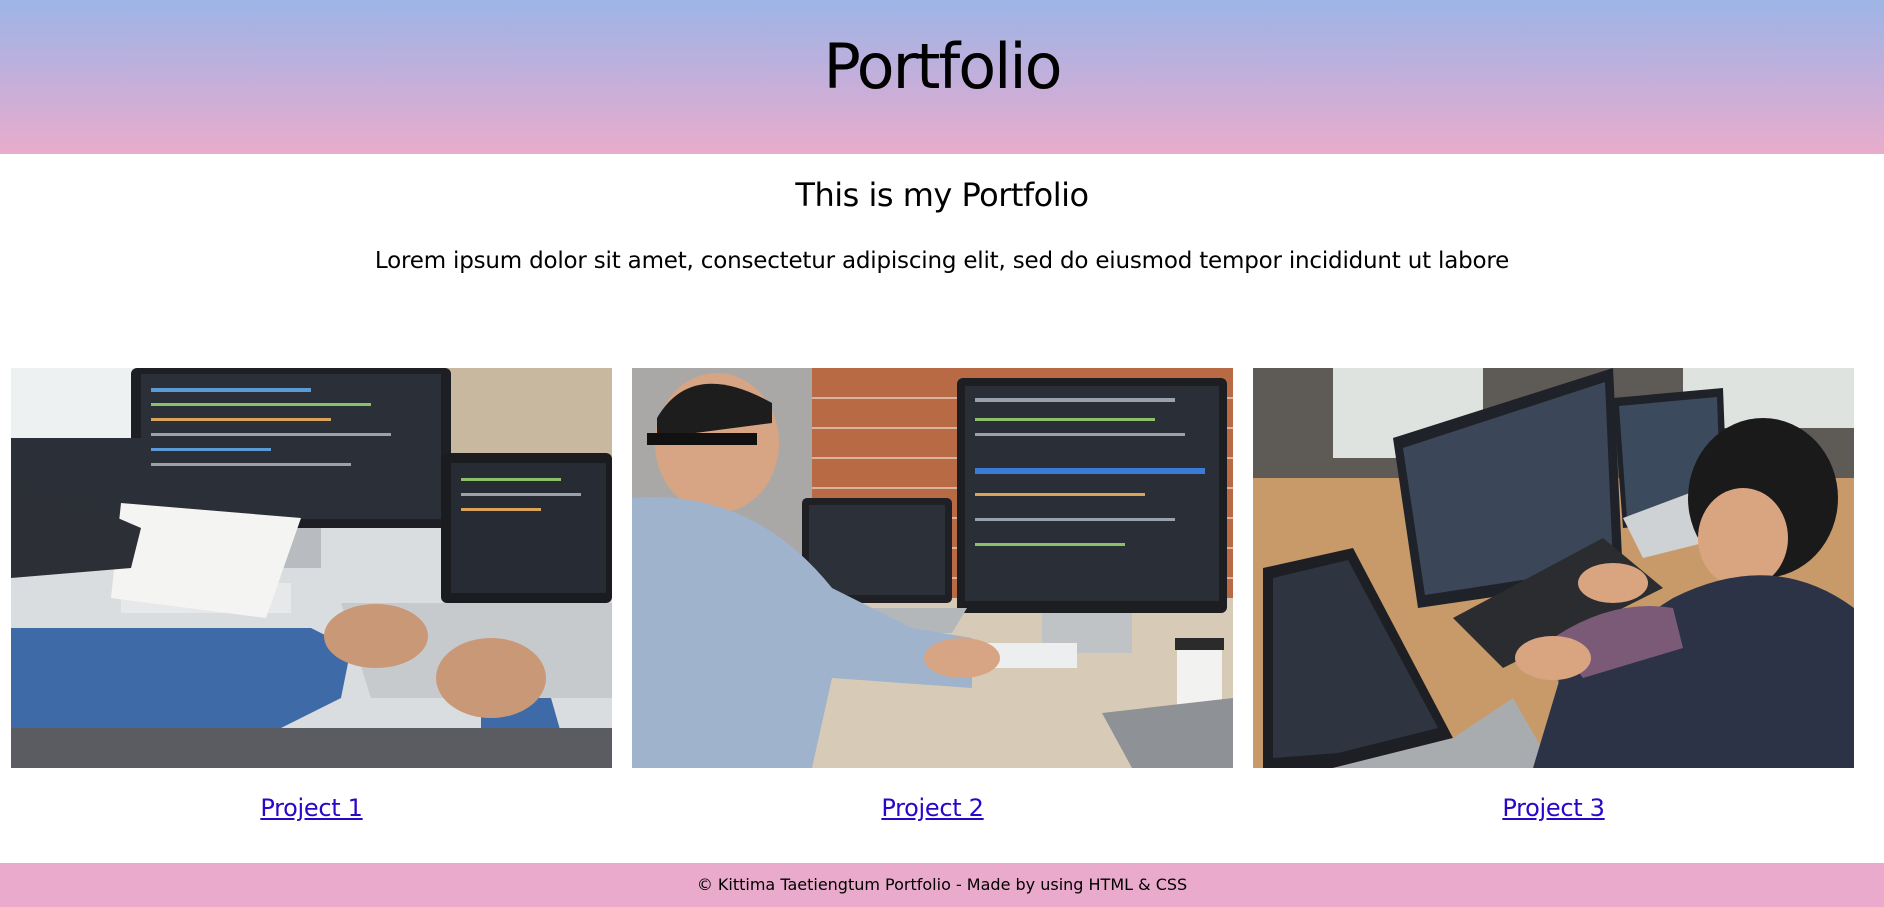 This screenshot has width=1884, height=907. Describe the element at coordinates (942, 66) in the screenshot. I see `page-title: Portfolio` at that location.